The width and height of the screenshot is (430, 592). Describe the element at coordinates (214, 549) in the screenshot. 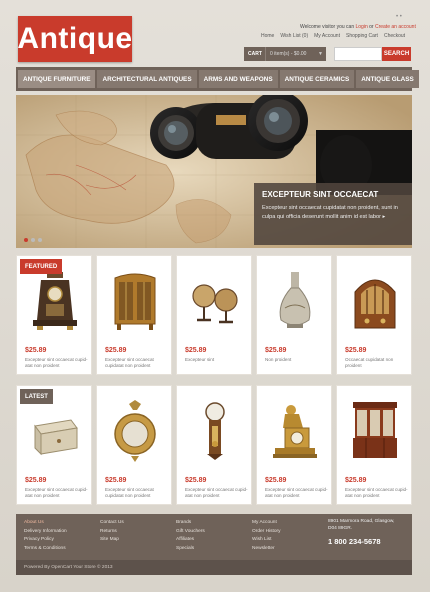

I see `footer-link: Specials` at that location.